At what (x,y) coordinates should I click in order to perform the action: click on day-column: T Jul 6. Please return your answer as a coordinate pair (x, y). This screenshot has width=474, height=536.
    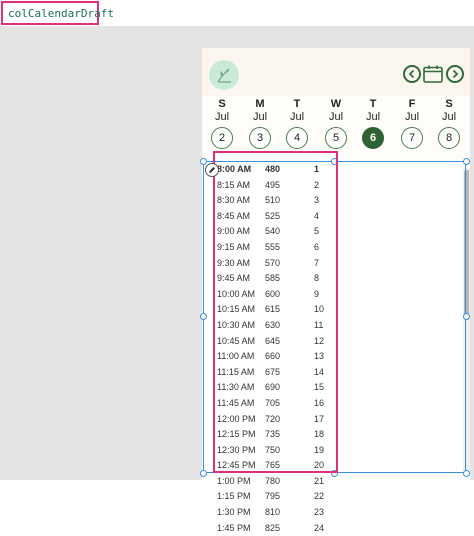
    Looking at the image, I should click on (373, 123).